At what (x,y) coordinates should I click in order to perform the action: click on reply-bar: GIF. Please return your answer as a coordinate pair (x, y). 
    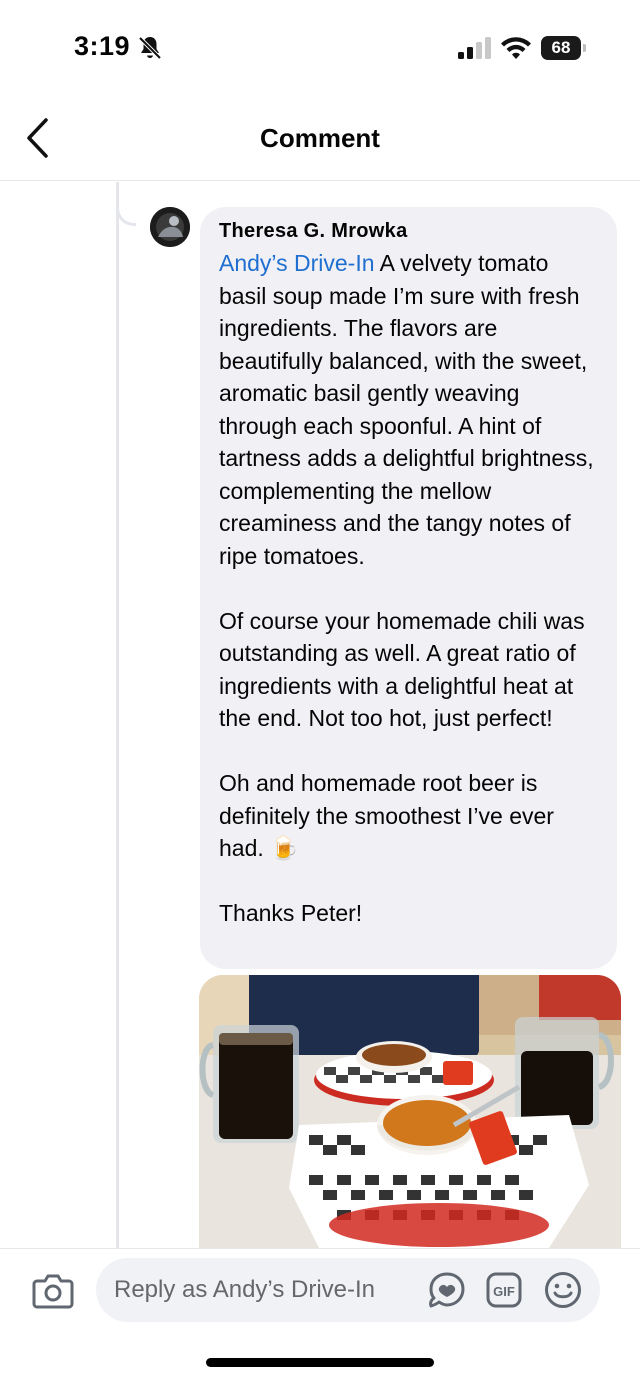
    Looking at the image, I should click on (320, 1317).